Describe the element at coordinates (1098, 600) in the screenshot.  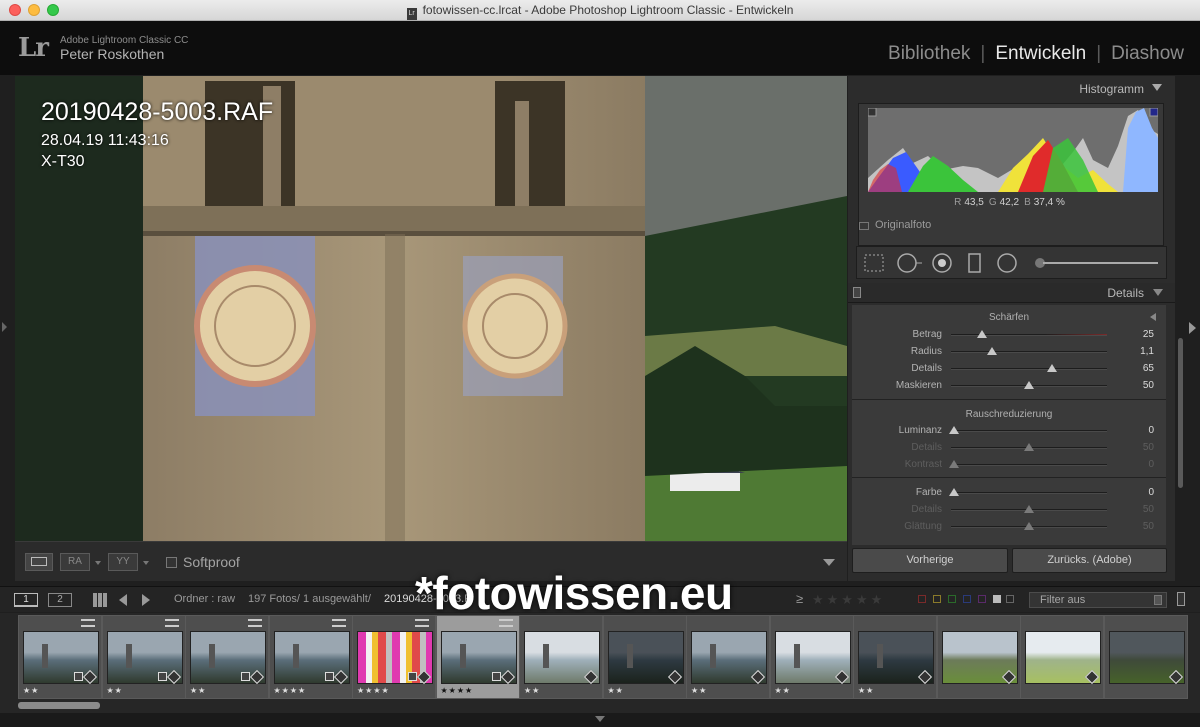
I see `filter-dropdown: Filter aus` at that location.